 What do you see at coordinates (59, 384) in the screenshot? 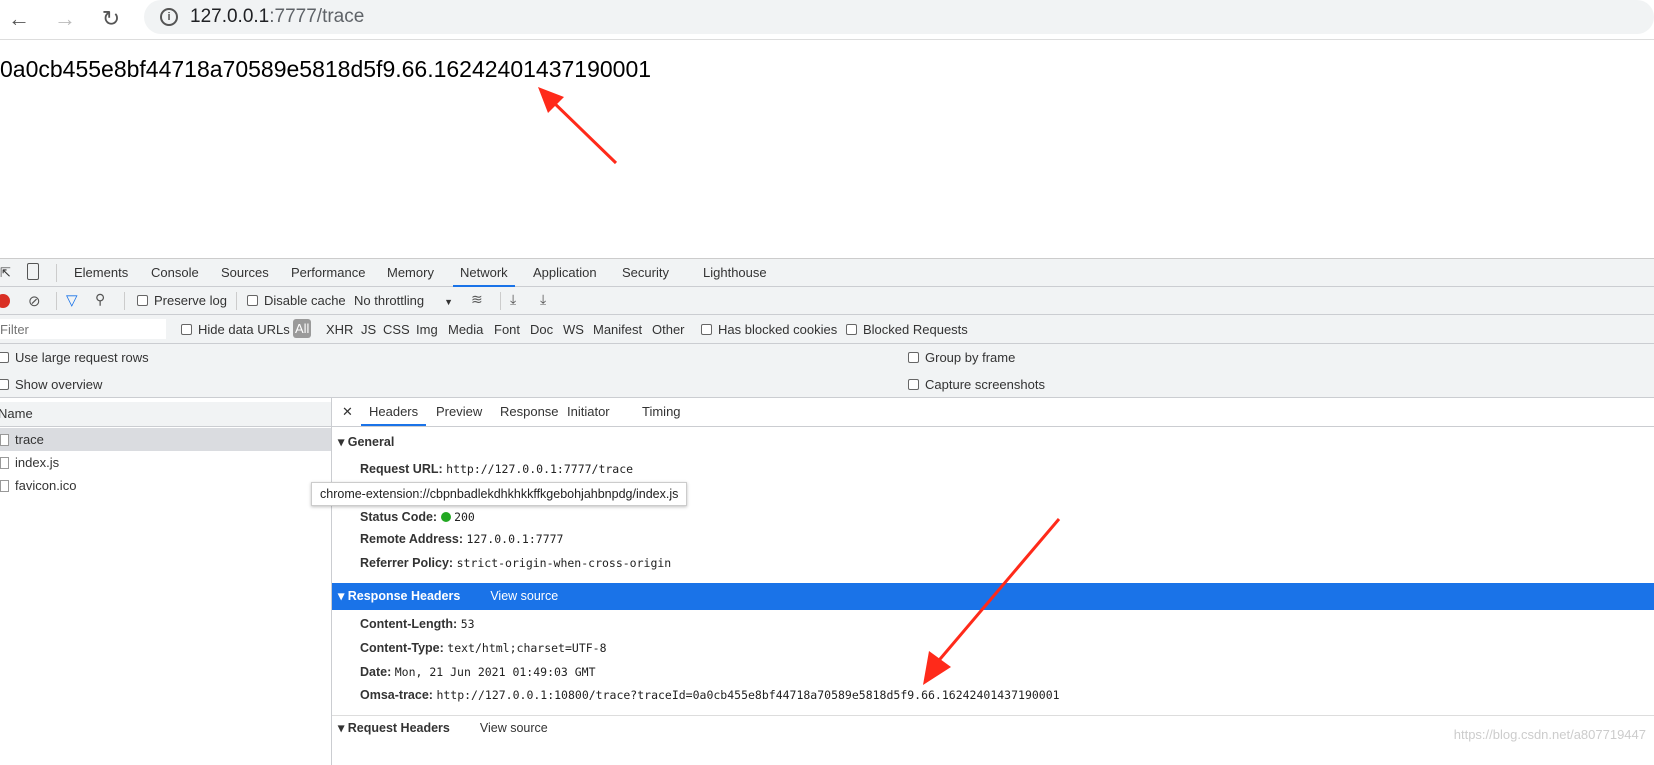
I see `show-overview-label: Show overview` at bounding box center [59, 384].